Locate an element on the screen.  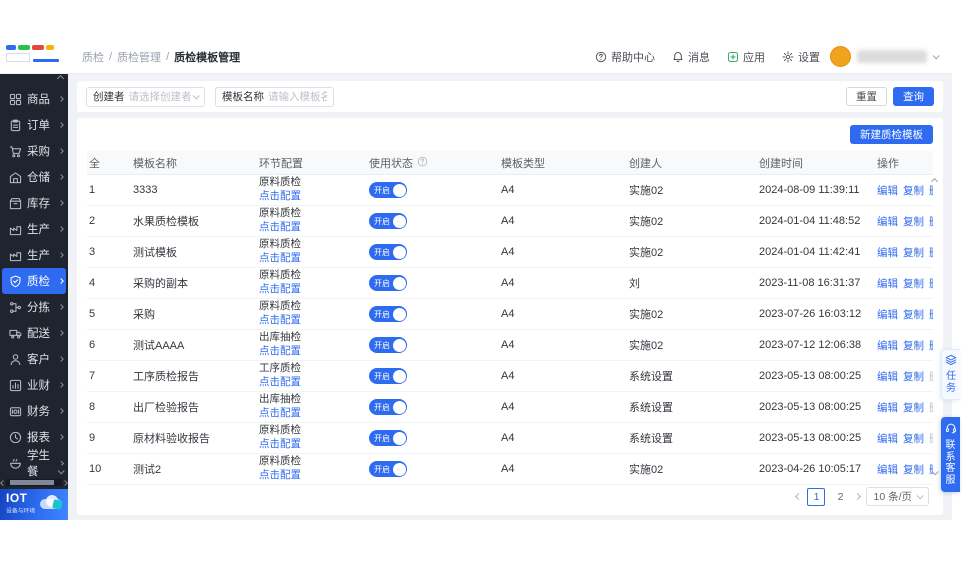
sidebar-item-库存: 库存 is located at coordinates (34, 203).